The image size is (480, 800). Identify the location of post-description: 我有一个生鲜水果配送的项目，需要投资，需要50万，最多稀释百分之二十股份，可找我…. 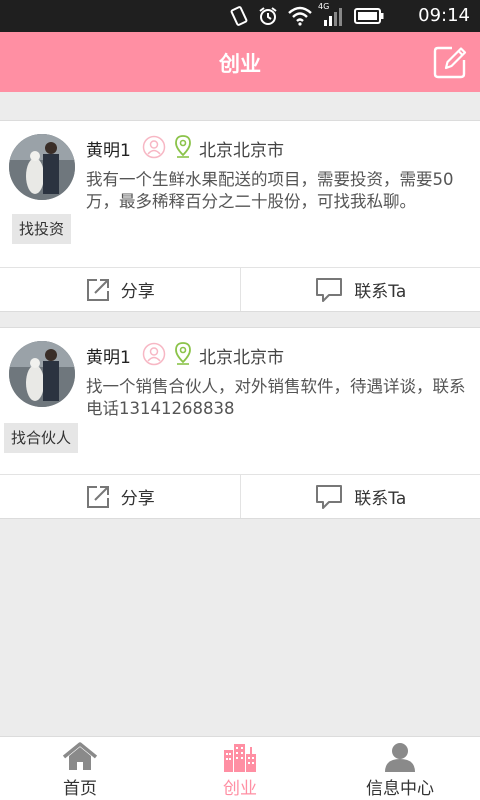
(270, 190).